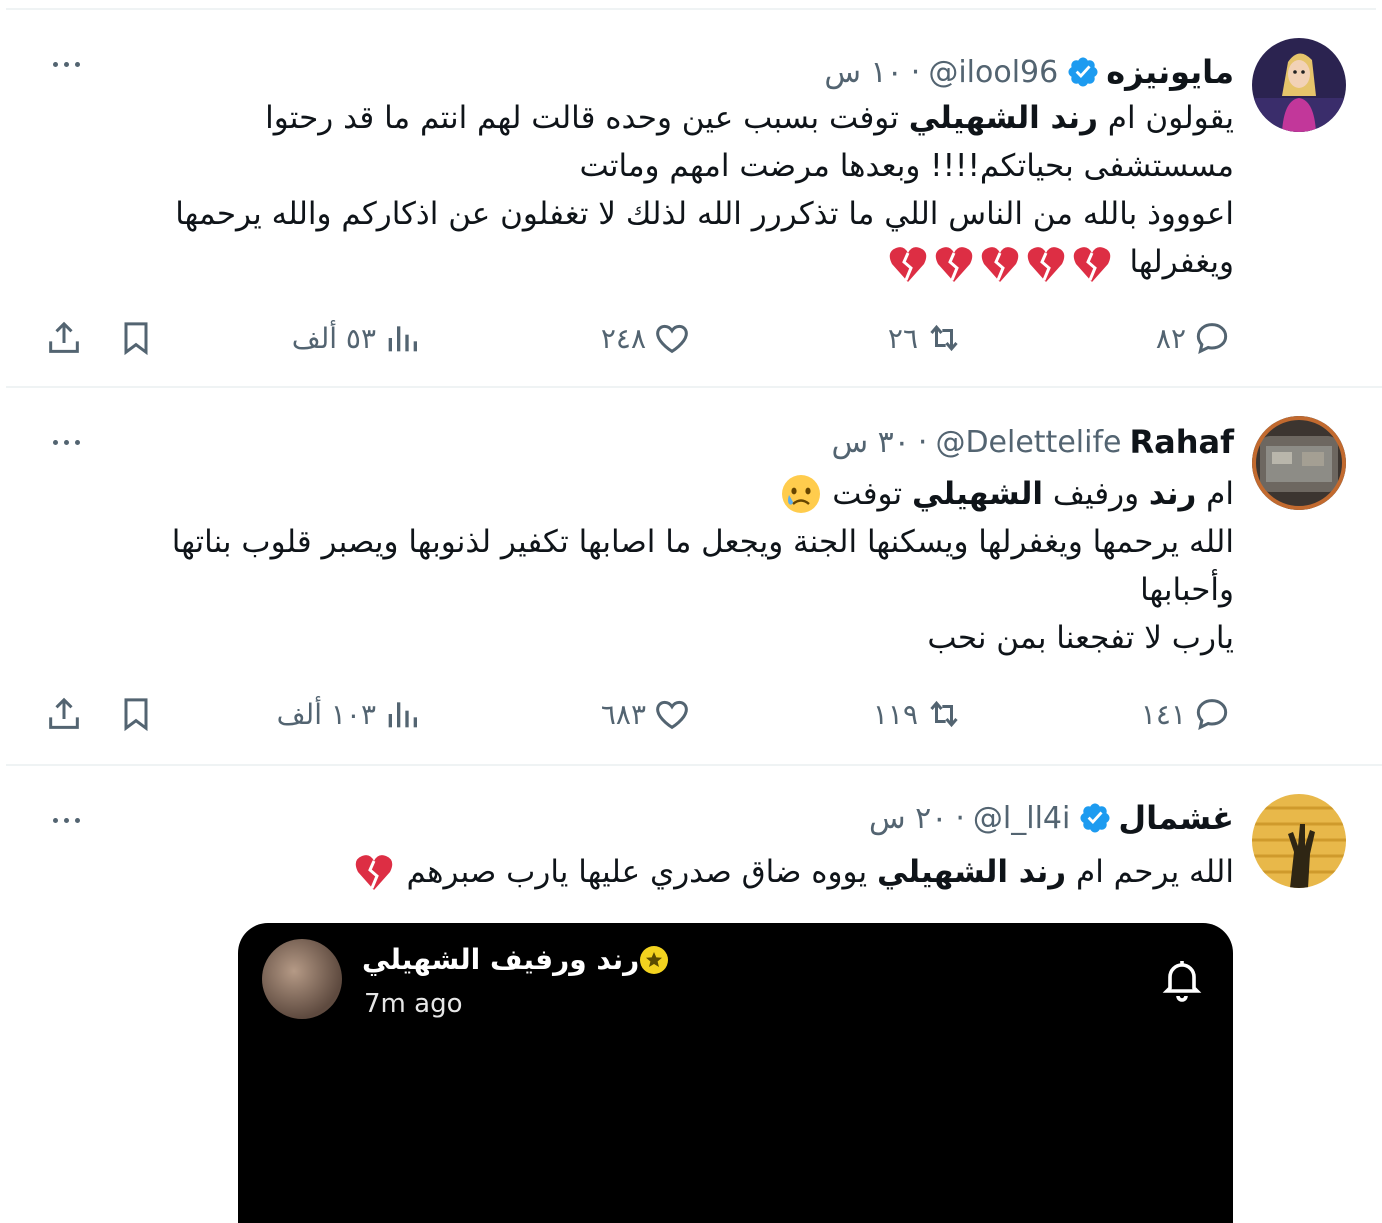 This screenshot has width=1382, height=1223. I want to click on highlight-text: الشهيلي, so click(977, 494).